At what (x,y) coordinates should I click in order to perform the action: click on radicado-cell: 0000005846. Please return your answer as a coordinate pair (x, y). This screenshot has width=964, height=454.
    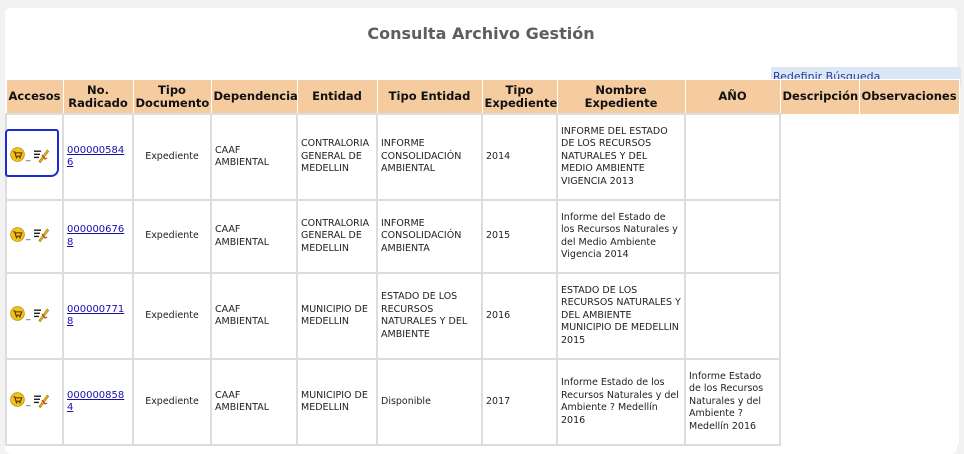
    Looking at the image, I should click on (98, 157).